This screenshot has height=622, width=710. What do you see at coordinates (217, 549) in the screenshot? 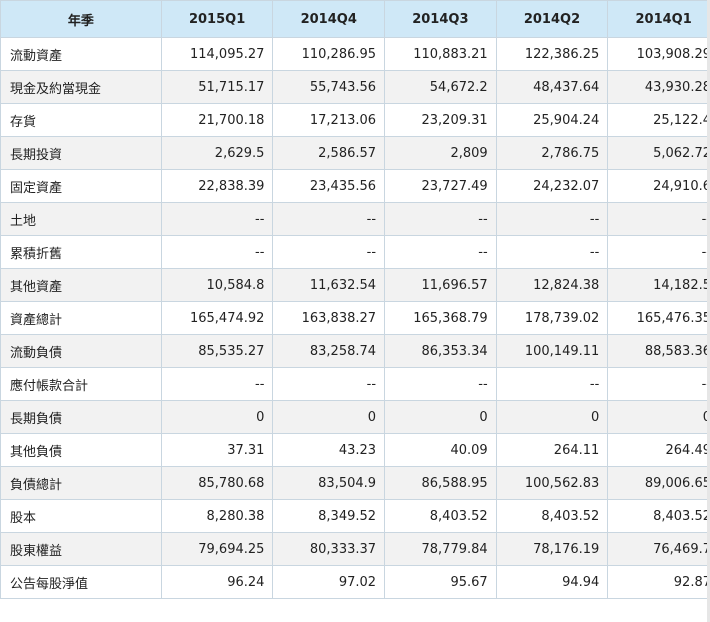
I see `table-cell: 79,694.25` at bounding box center [217, 549].